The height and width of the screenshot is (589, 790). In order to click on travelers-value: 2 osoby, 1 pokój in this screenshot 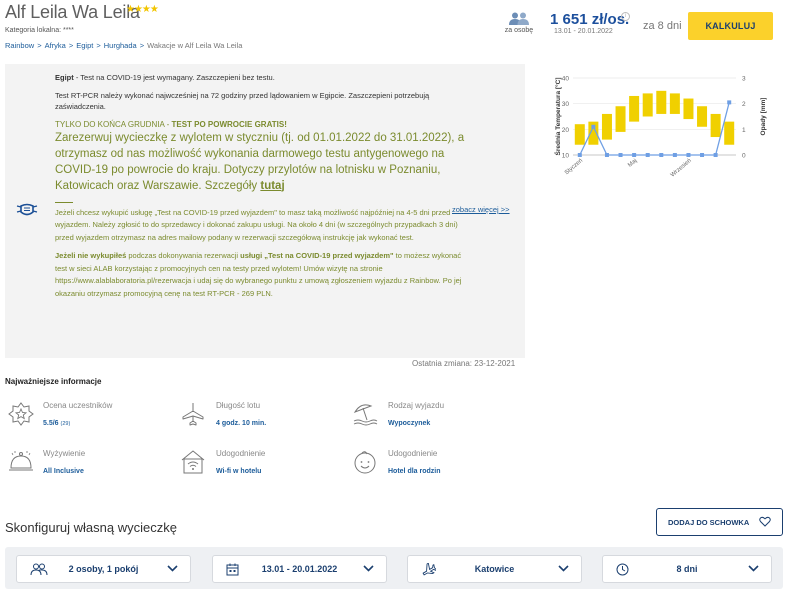, I will do `click(103, 569)`.